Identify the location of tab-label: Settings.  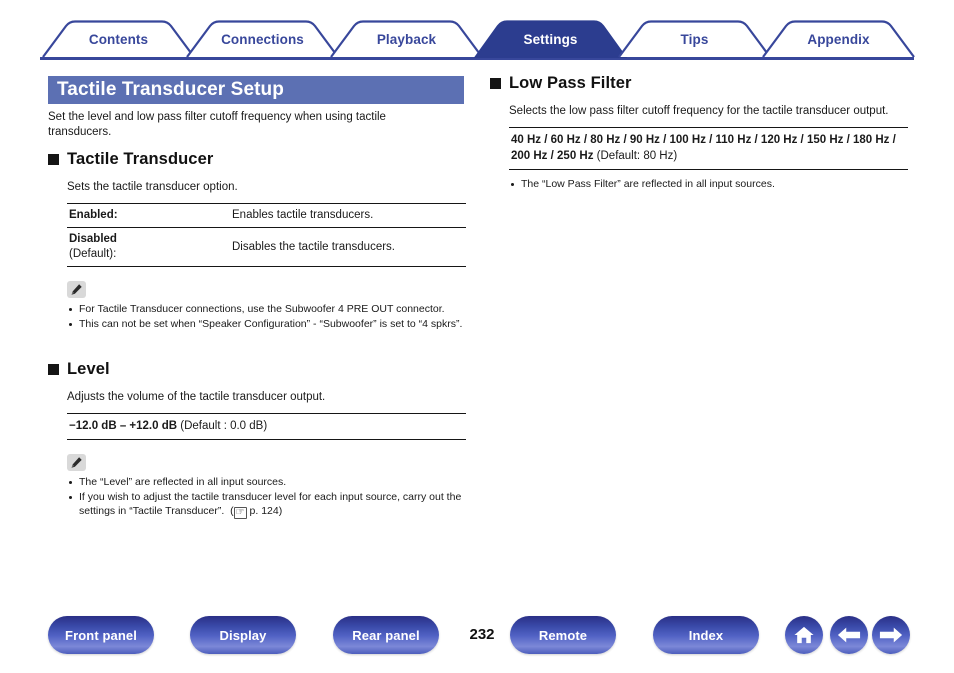
(550, 39).